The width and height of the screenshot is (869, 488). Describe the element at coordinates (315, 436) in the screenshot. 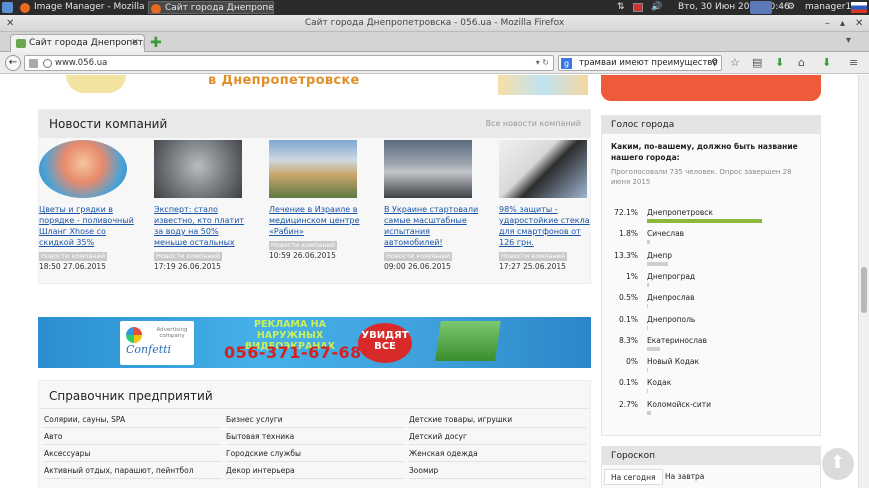

I see `directory-link: Бытовая техника` at that location.